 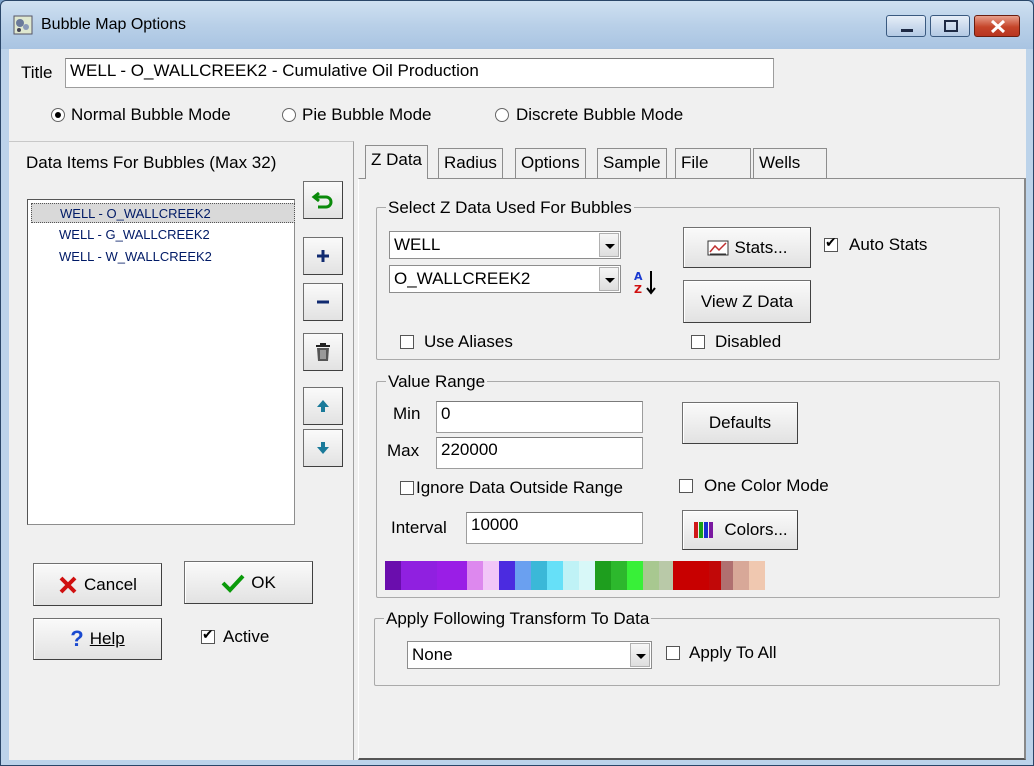 What do you see at coordinates (407, 488) in the screenshot?
I see `ignore-outside-range-checkbox` at bounding box center [407, 488].